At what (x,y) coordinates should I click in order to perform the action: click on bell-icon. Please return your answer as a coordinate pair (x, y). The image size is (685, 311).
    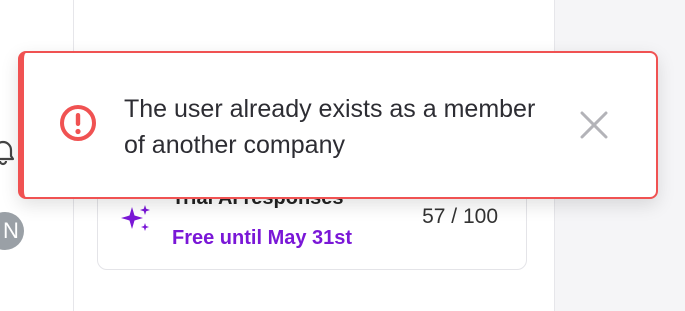
    Looking at the image, I should click on (7, 151).